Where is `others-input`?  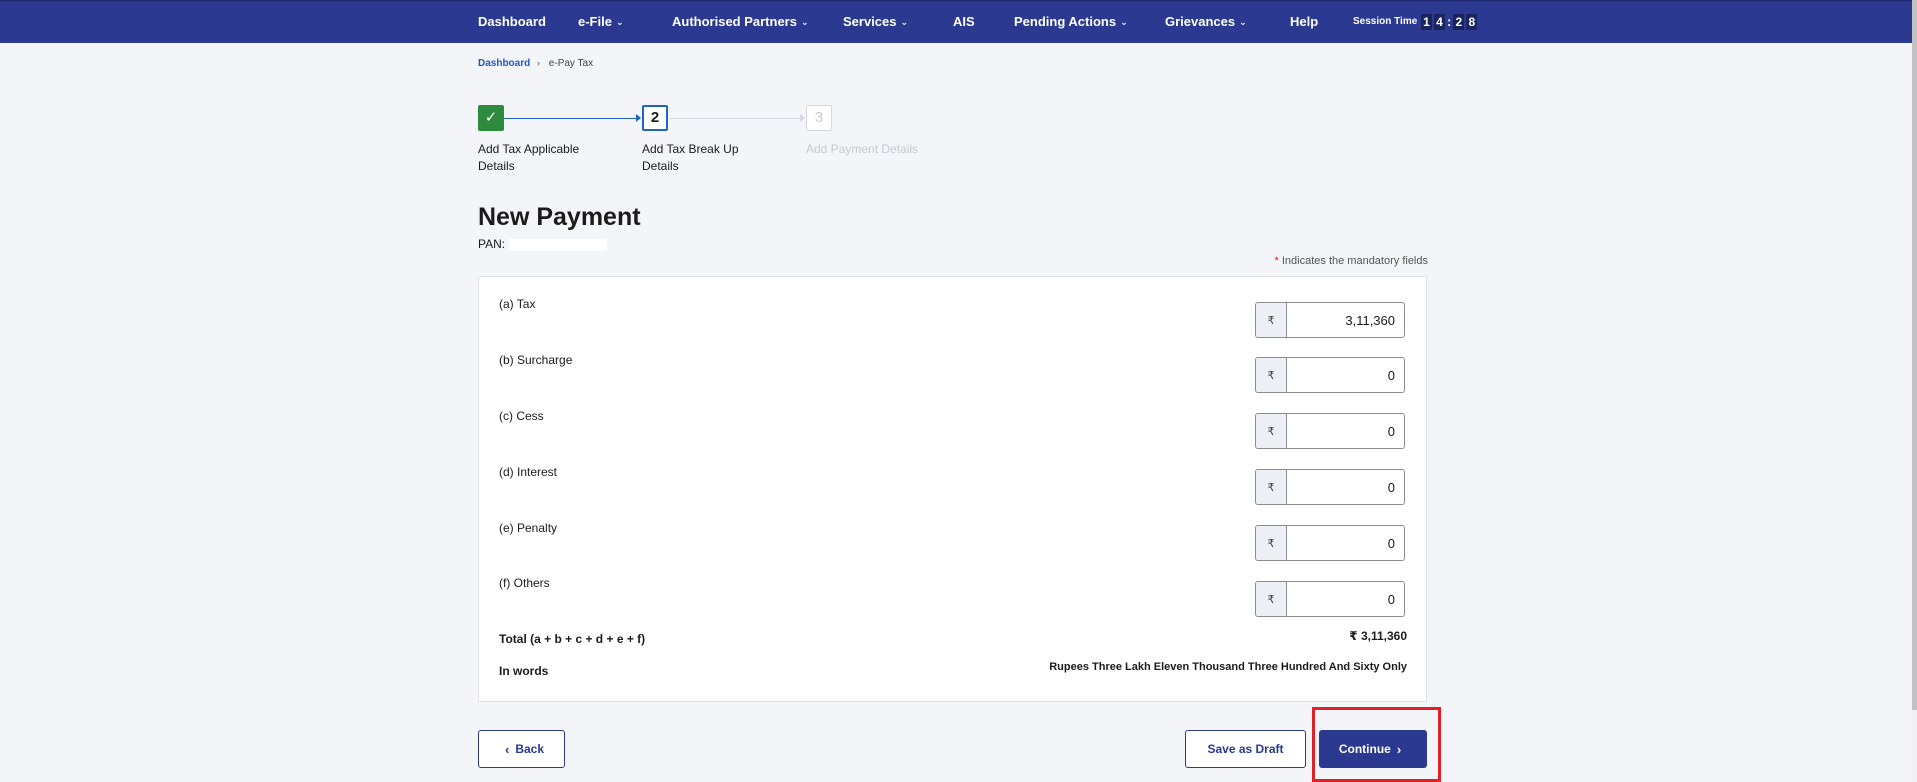
others-input is located at coordinates (1345, 599).